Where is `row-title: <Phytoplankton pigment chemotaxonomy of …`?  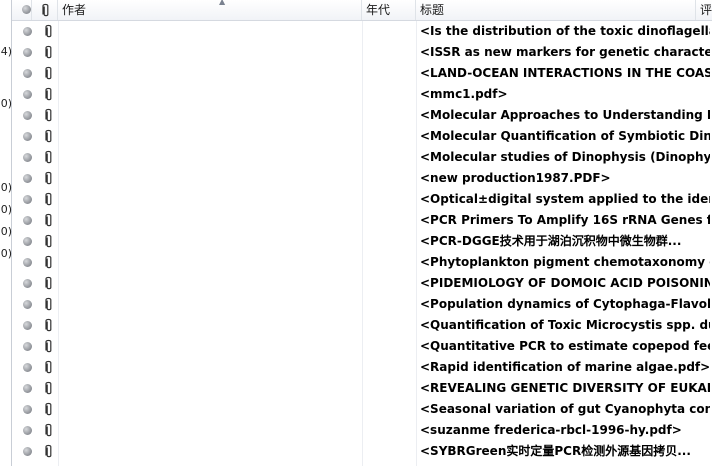
row-title: <Phytoplankton pigment chemotaxonomy of … is located at coordinates (565, 262).